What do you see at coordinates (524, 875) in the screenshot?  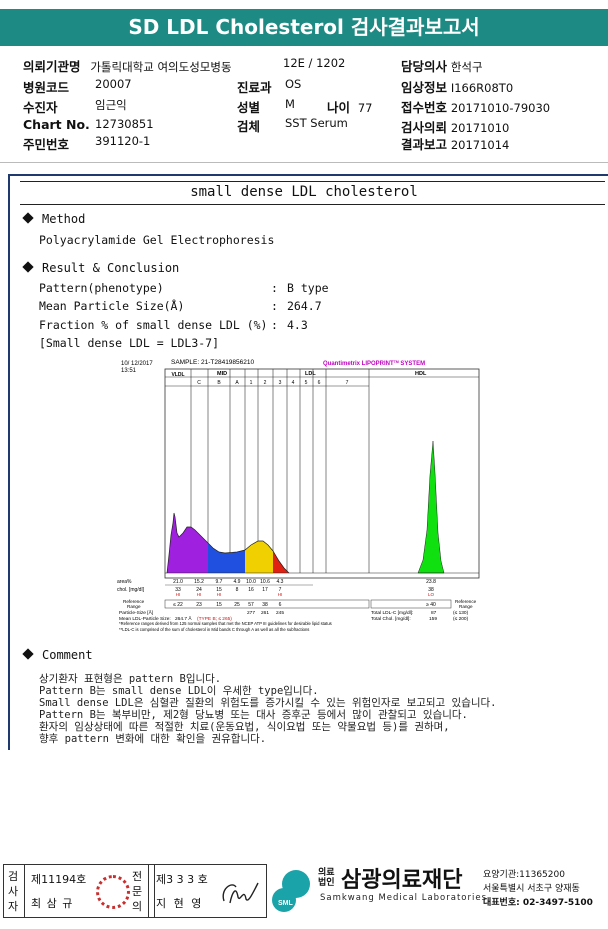 I see `corp-code: 요양기관:11365200` at bounding box center [524, 875].